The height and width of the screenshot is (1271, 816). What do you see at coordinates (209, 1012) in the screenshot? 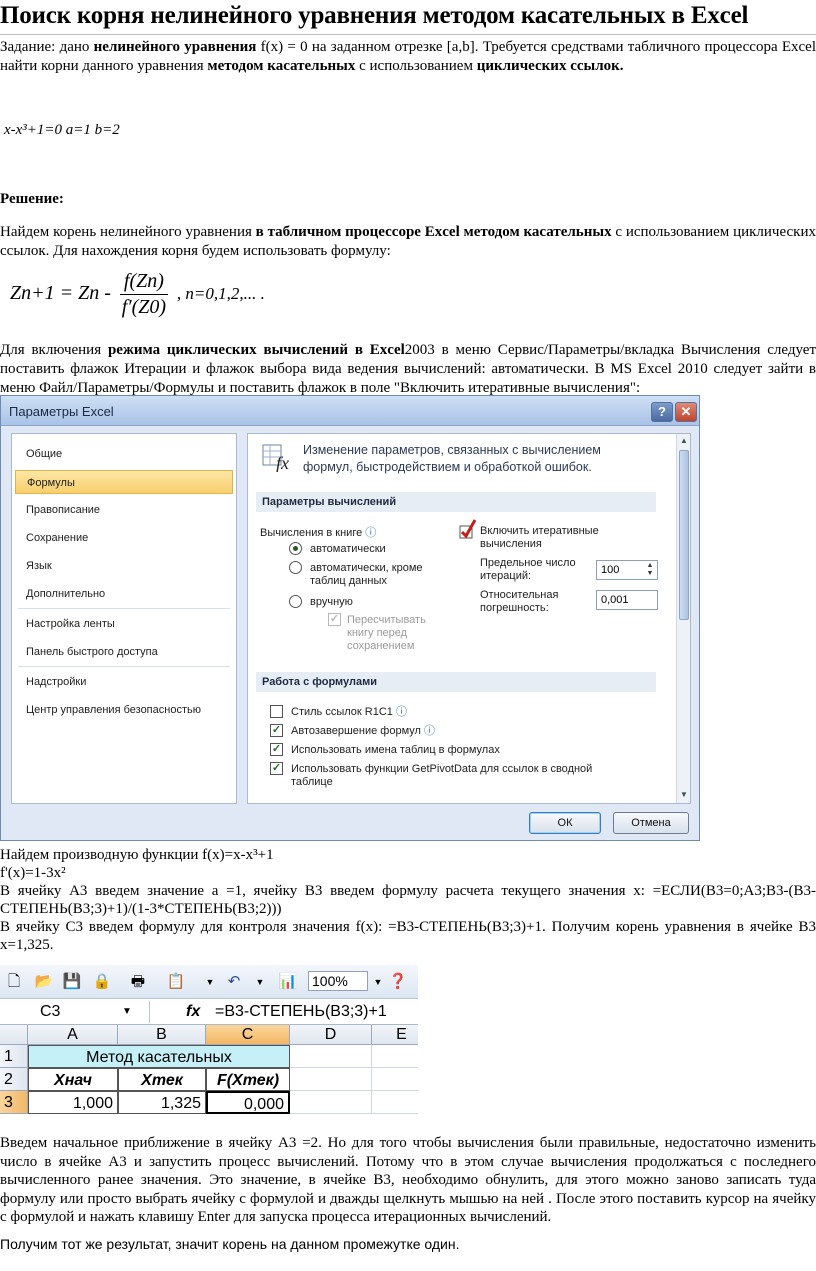
I see `formula-bar: C3 ▼ fx =B3-СТЕПЕНЬ(B3;3)+1` at bounding box center [209, 1012].